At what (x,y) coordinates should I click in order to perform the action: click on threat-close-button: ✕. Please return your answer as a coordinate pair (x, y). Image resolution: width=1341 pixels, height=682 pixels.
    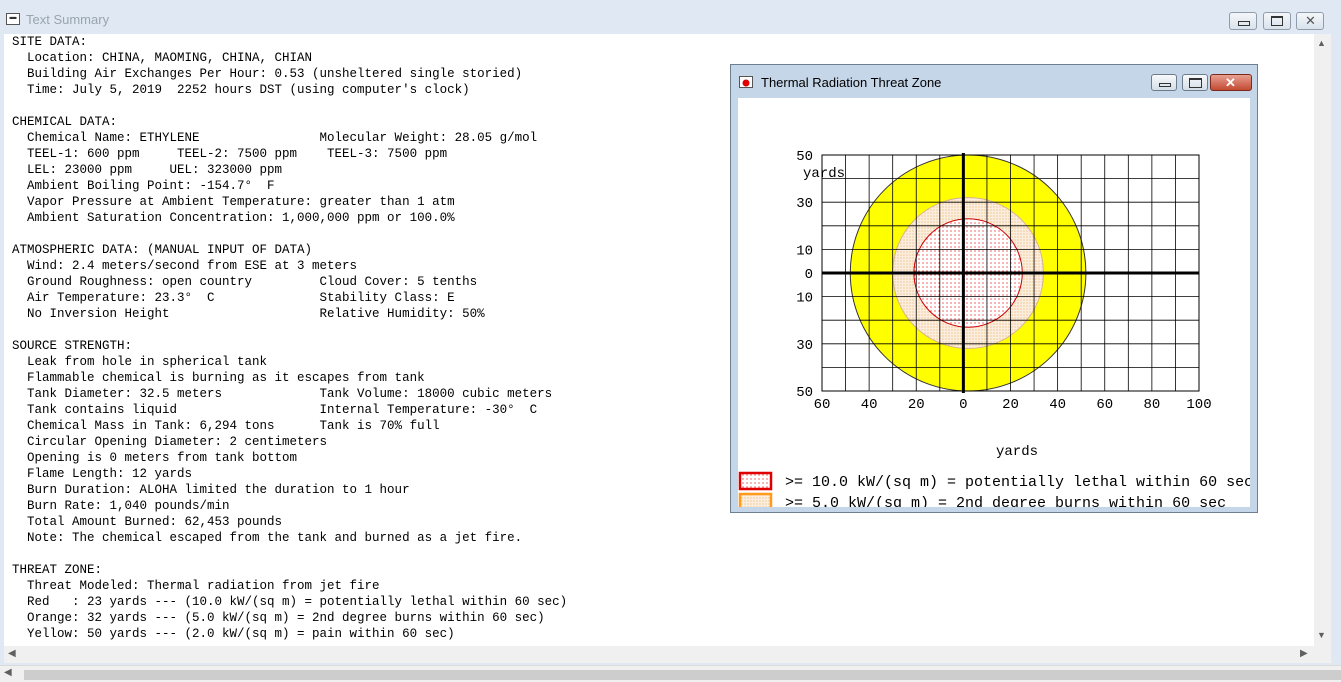
    Looking at the image, I should click on (1231, 82).